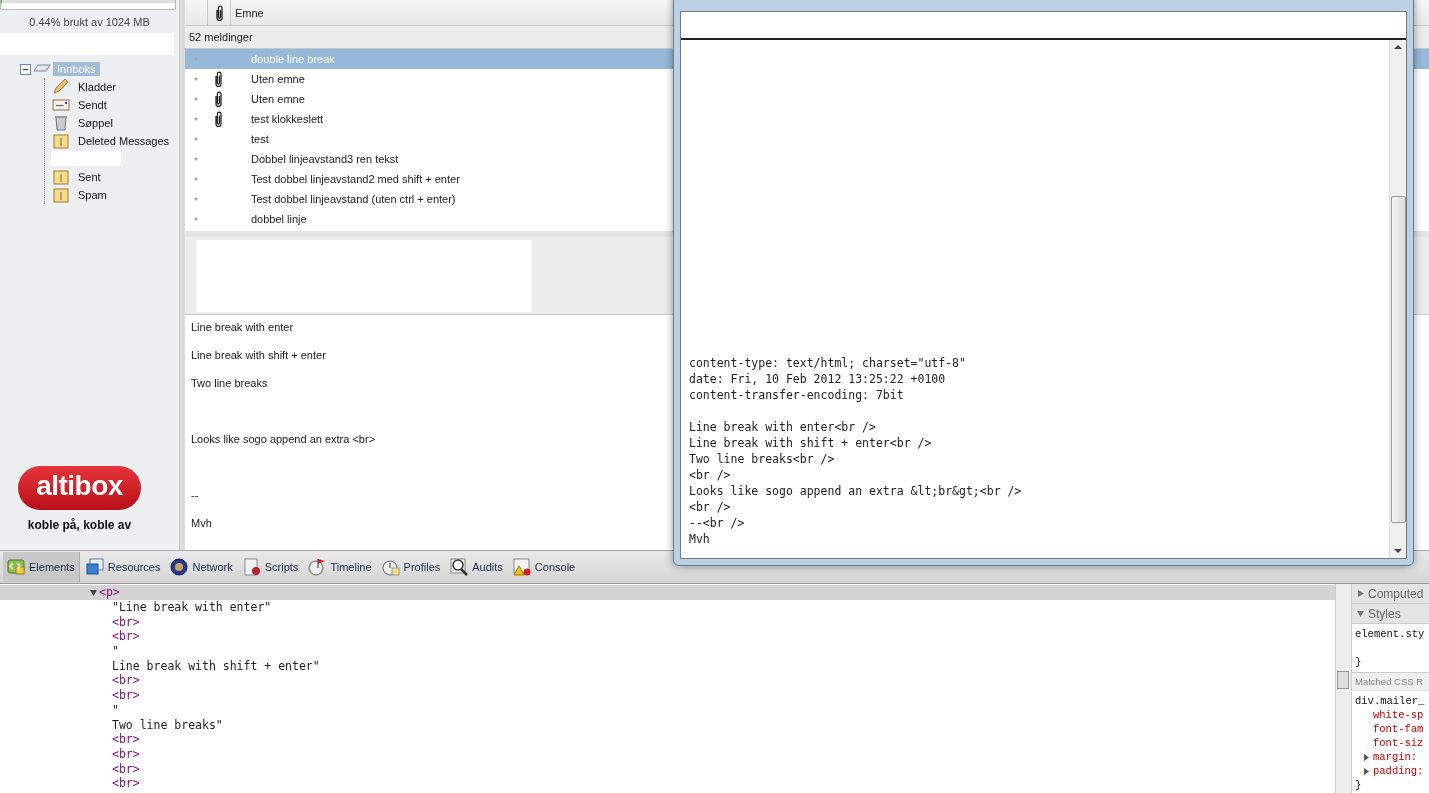 This screenshot has height=793, width=1429. Describe the element at coordinates (1398, 715) in the screenshot. I see `css-property: white-sp` at that location.